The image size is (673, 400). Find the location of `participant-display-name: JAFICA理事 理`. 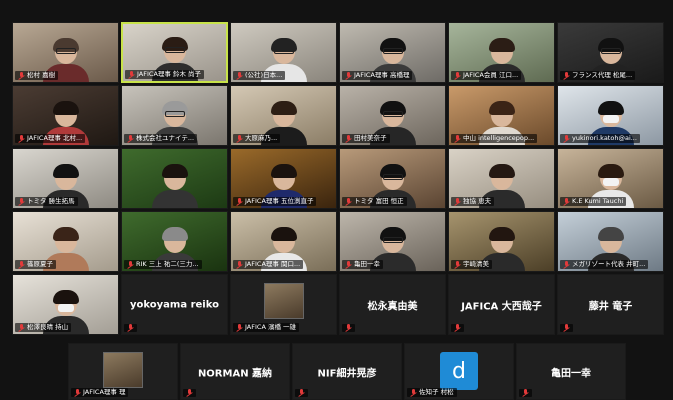

participant-display-name: JAFICA理事 理 is located at coordinates (104, 392).